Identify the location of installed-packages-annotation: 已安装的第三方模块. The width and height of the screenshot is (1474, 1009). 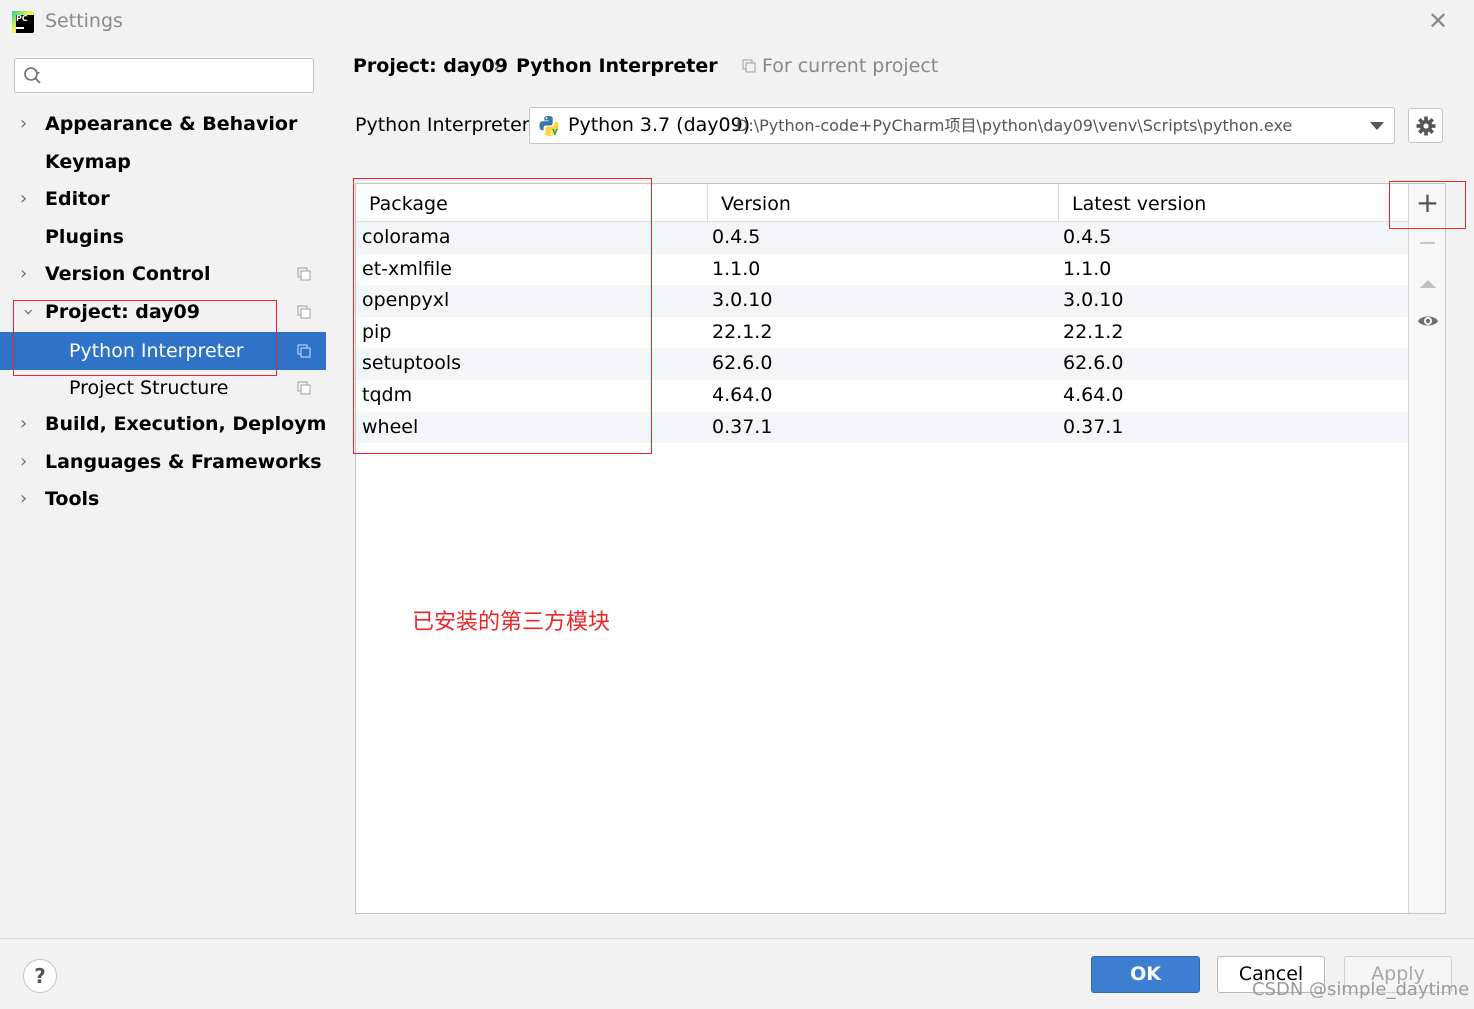
(511, 622).